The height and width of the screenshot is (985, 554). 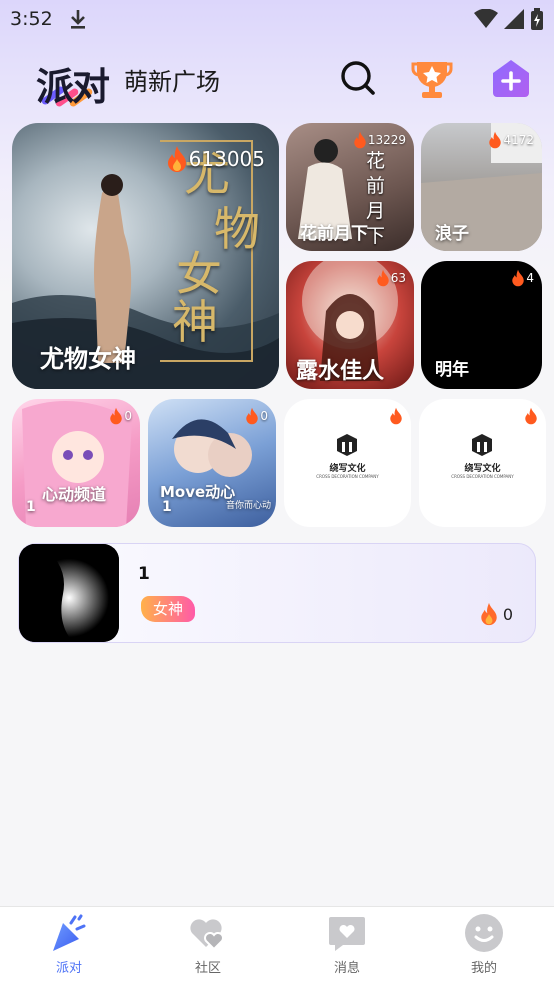 I want to click on bottom-tab-bar: 派对 社区 消息 我的, so click(x=277, y=945).